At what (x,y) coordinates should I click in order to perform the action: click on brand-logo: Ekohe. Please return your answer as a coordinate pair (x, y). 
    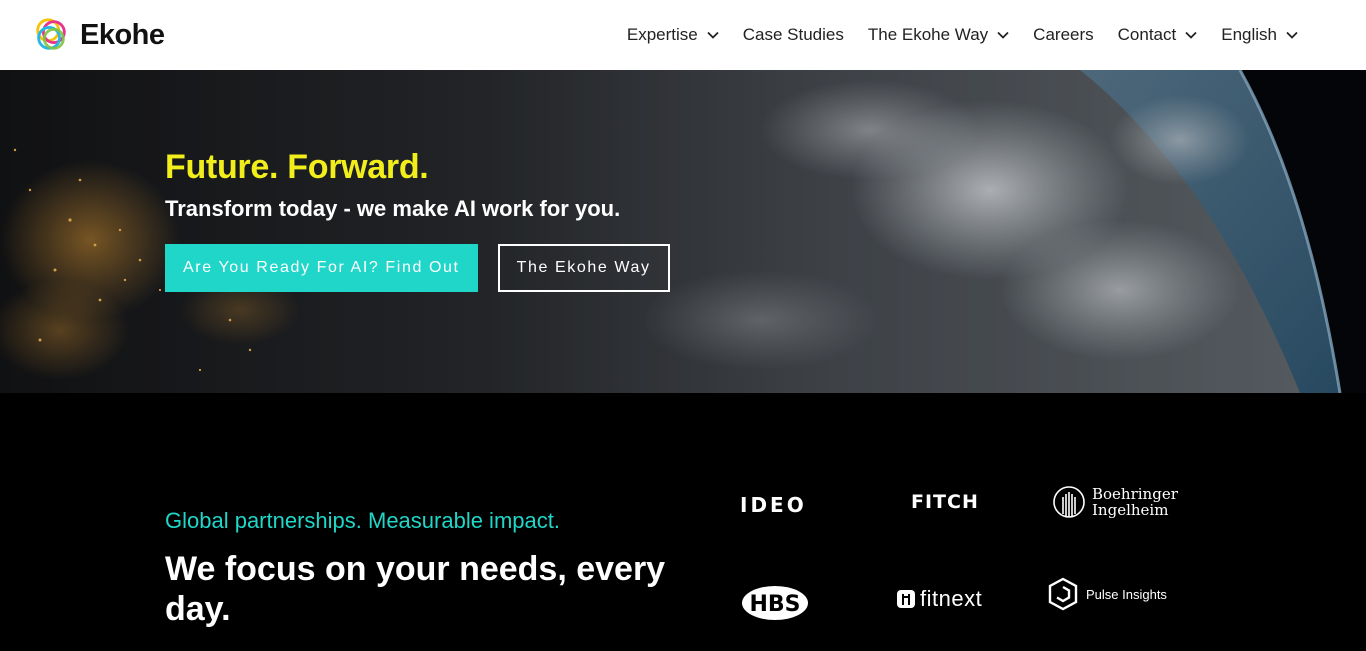
    Looking at the image, I should click on (98, 35).